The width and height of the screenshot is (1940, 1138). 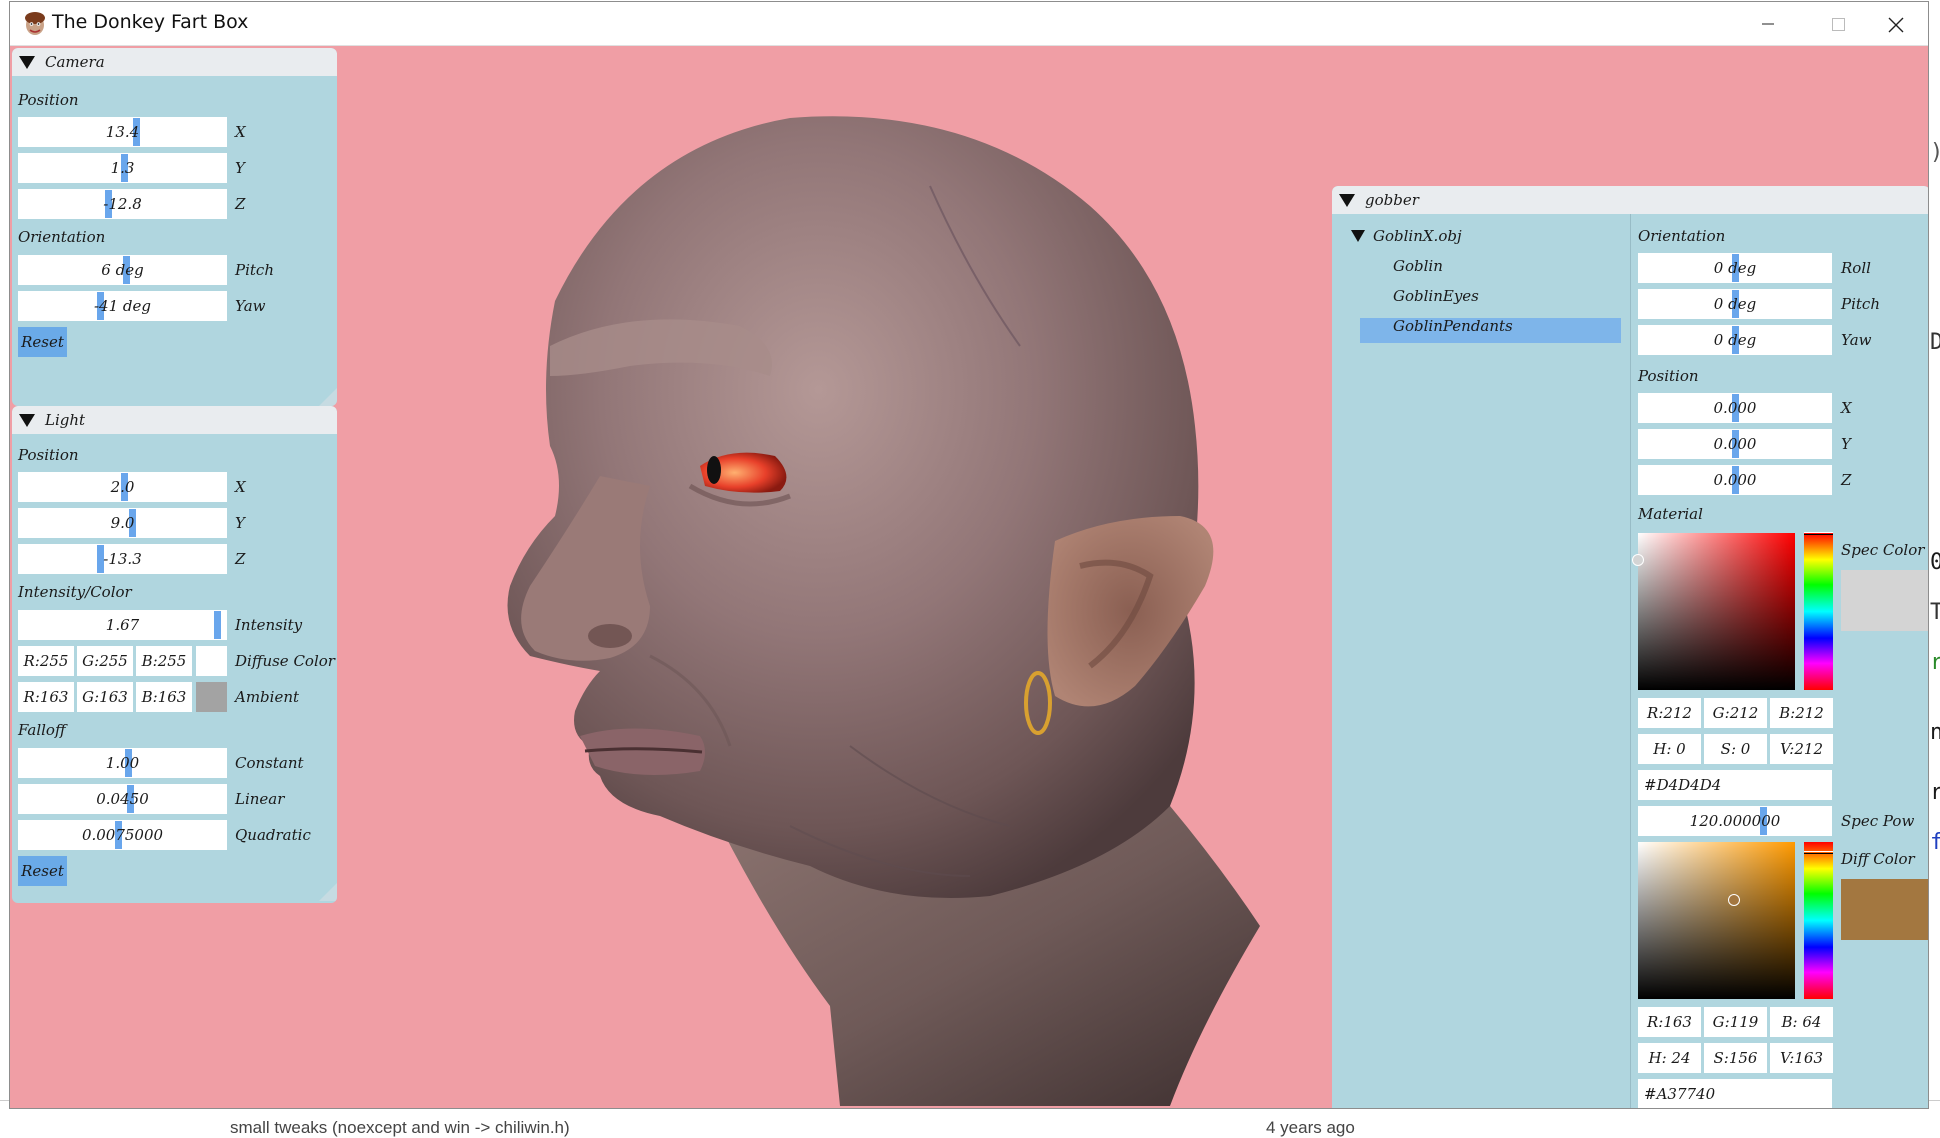 I want to click on gobber-pitch-slider: 0 deg, so click(x=1735, y=304).